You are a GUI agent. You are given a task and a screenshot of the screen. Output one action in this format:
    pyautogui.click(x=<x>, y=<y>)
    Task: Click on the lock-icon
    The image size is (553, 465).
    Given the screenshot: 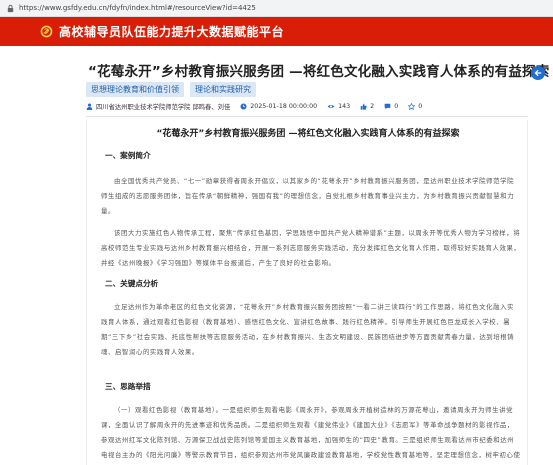 What is the action you would take?
    pyautogui.click(x=10, y=8)
    